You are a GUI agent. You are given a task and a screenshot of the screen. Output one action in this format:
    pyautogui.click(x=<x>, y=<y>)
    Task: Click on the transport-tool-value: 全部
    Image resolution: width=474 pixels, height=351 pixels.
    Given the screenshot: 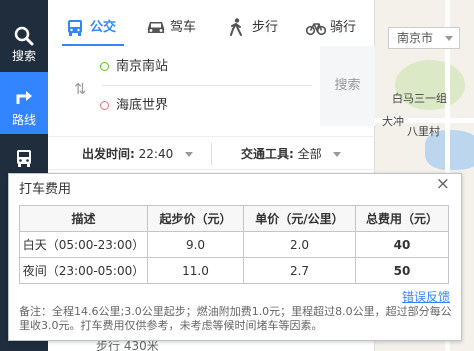 What is the action you would take?
    pyautogui.click(x=309, y=154)
    